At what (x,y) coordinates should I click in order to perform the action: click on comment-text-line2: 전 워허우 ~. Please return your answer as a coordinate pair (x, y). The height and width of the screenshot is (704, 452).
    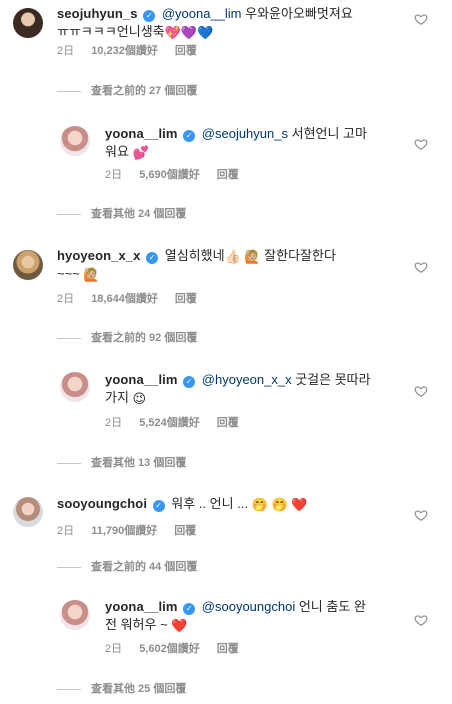
    Looking at the image, I should click on (136, 624).